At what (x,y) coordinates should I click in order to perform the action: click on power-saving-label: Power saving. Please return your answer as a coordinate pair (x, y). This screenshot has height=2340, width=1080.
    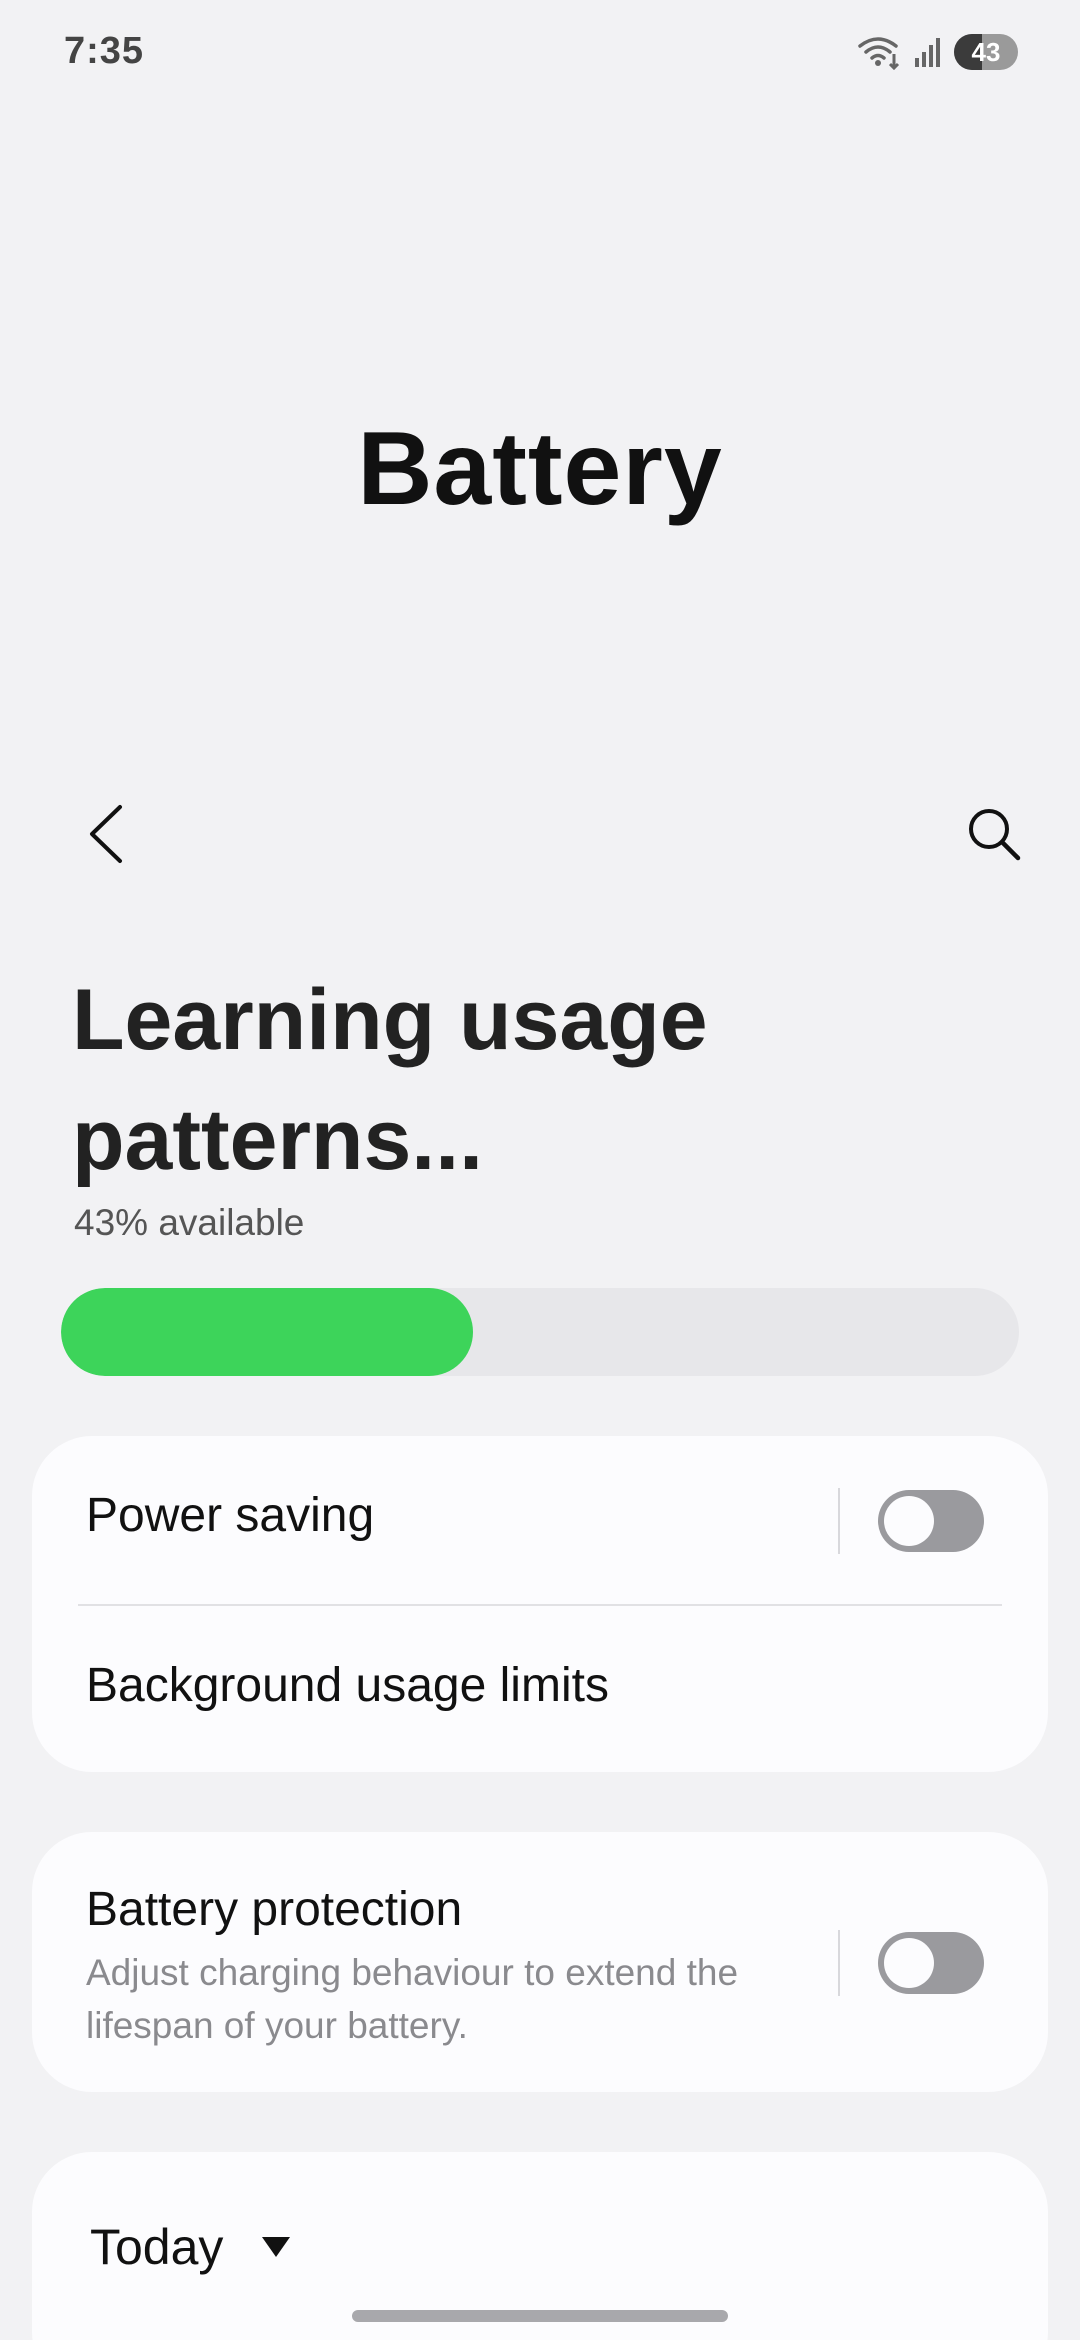
    Looking at the image, I should click on (230, 1515).